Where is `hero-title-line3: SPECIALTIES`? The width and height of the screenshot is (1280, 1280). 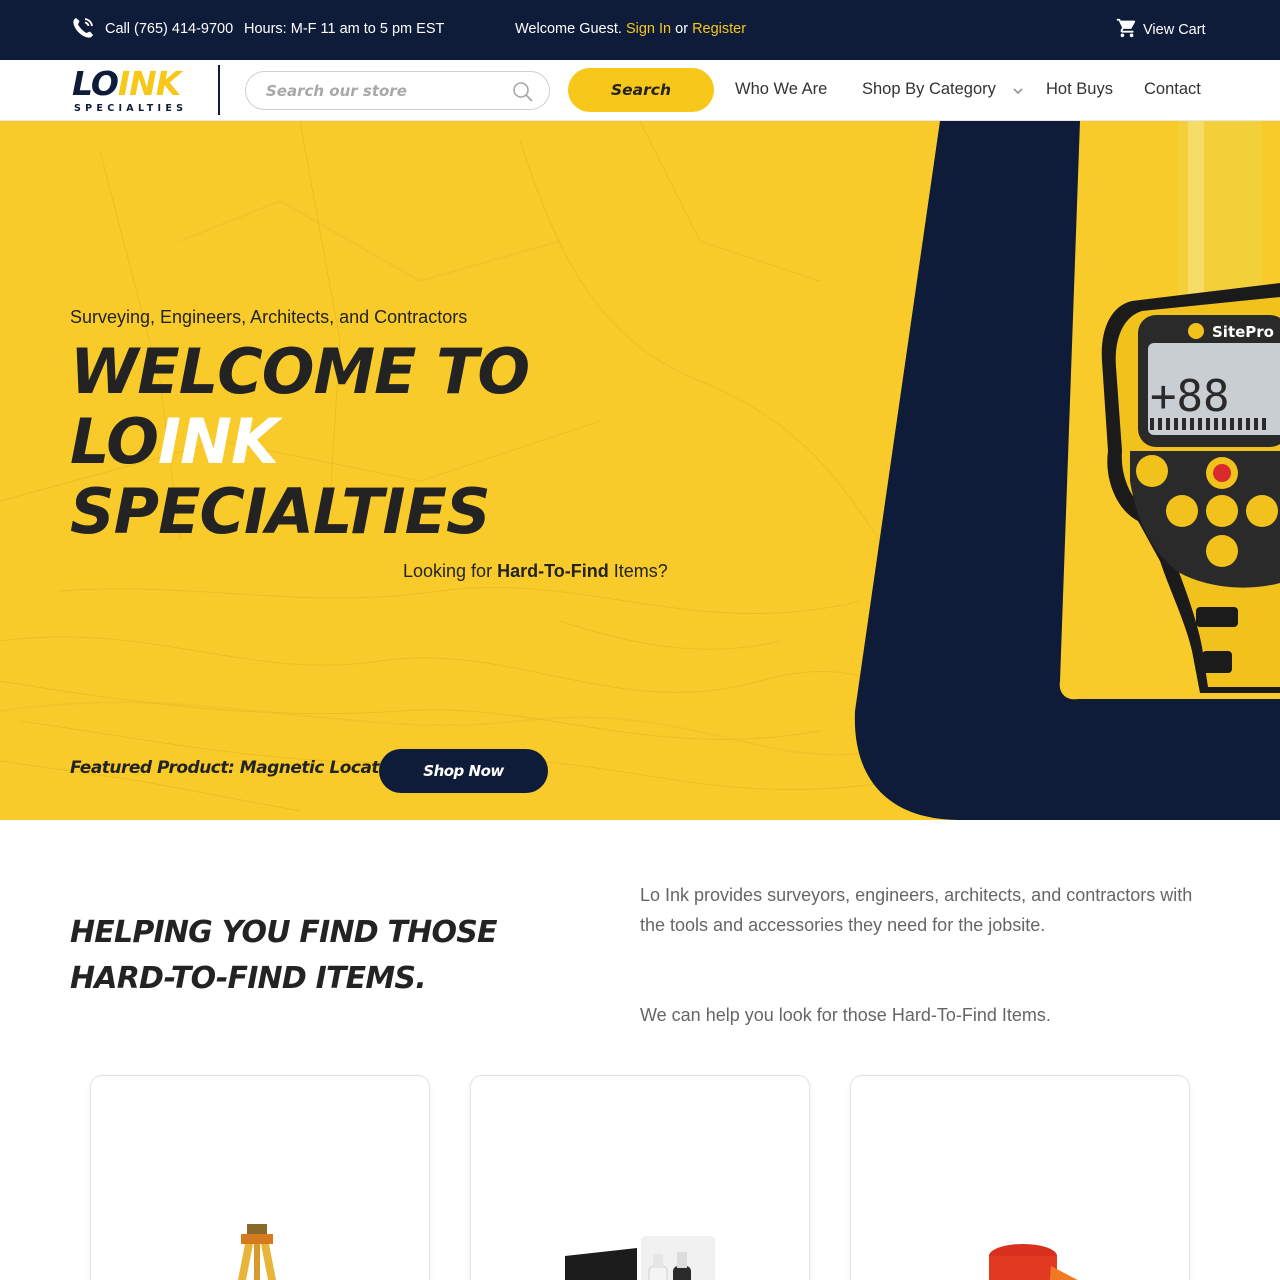 hero-title-line3: SPECIALTIES is located at coordinates (280, 511).